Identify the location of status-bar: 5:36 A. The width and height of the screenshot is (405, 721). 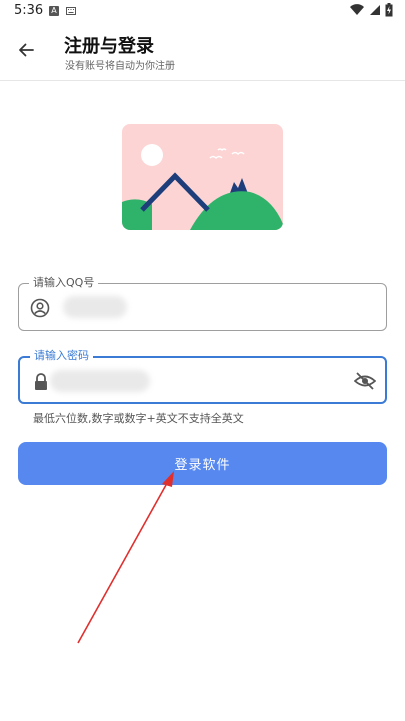
(202, 12).